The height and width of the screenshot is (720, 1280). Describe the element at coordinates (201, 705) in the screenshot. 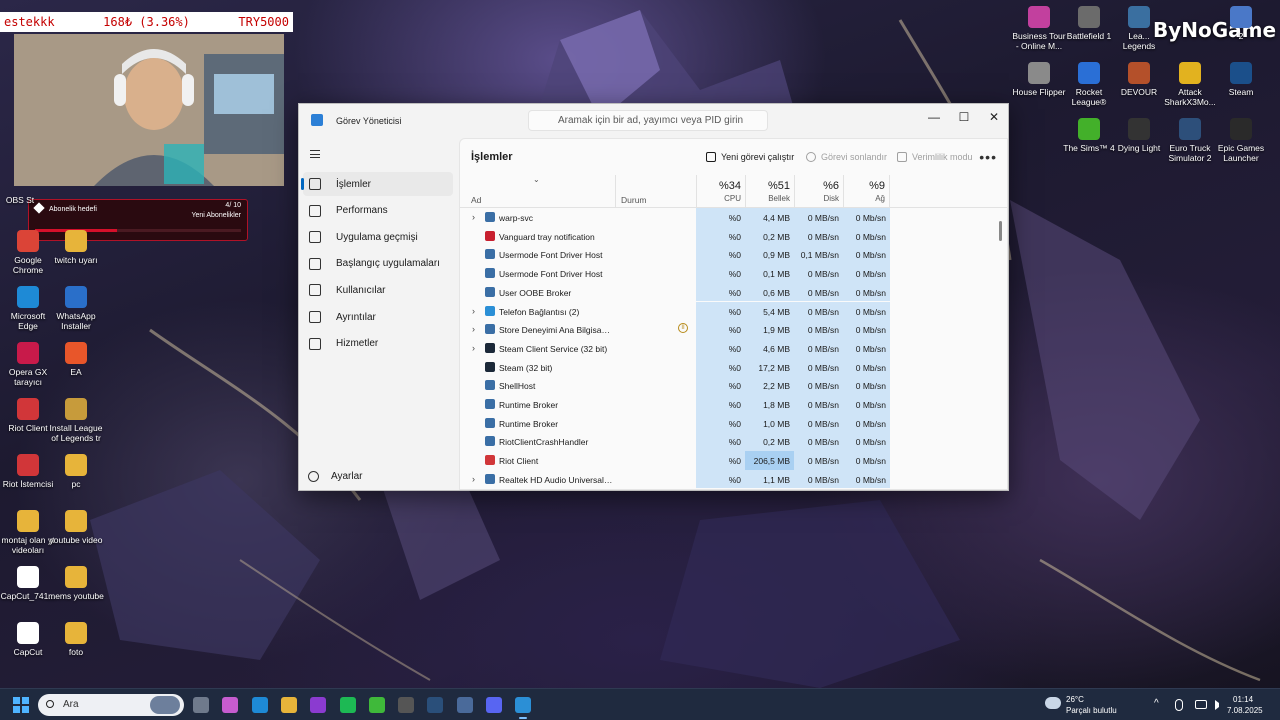

I see `task-view-icon` at that location.